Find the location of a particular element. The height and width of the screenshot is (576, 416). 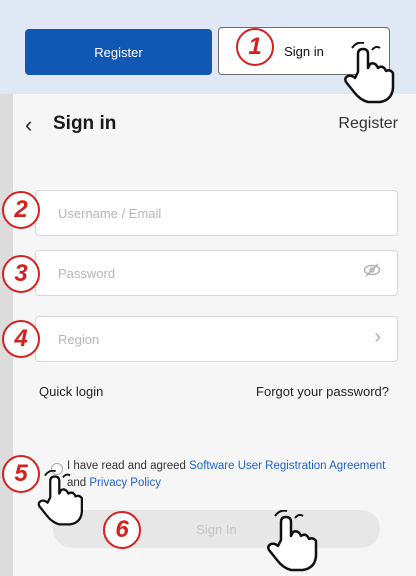

header-register-link: Register is located at coordinates (368, 124).